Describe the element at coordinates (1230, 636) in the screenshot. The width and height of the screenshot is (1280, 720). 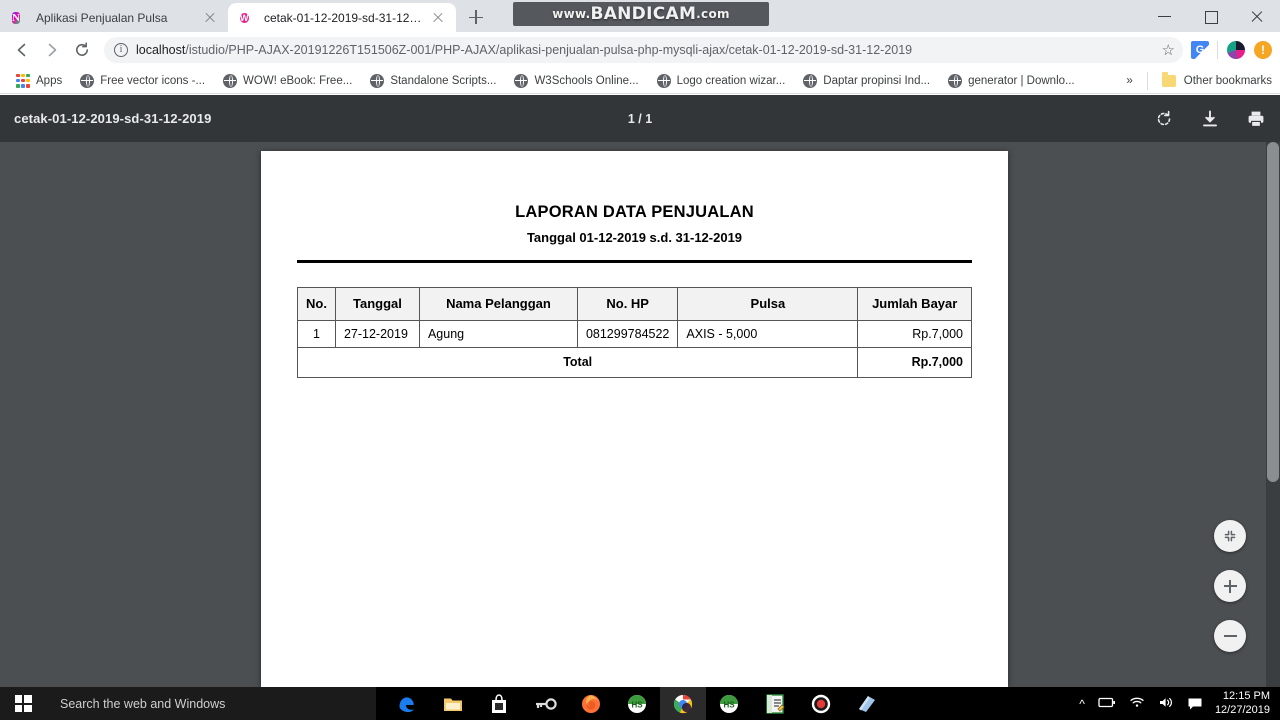
I see `zoom-out-button` at that location.